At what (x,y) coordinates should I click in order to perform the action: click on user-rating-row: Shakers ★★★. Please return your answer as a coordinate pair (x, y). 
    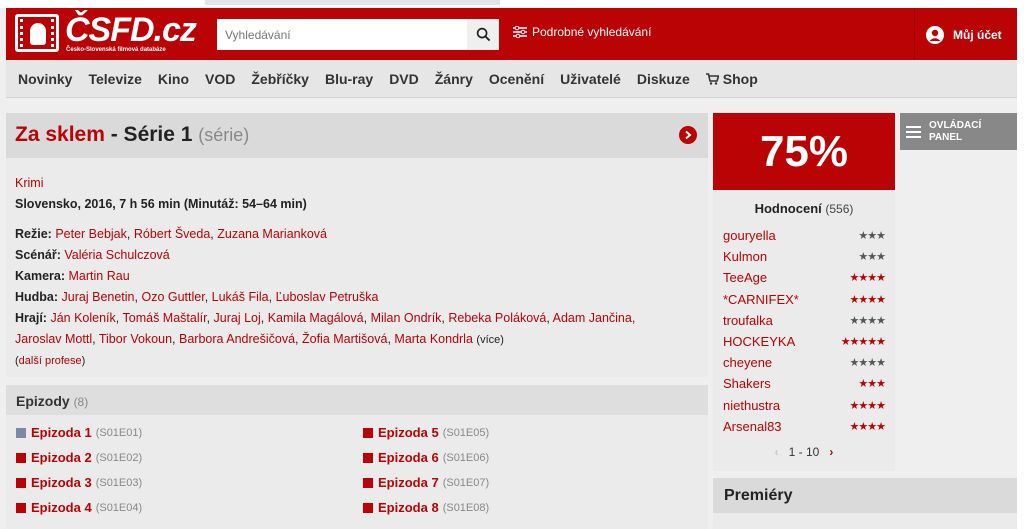
    Looking at the image, I should click on (804, 383).